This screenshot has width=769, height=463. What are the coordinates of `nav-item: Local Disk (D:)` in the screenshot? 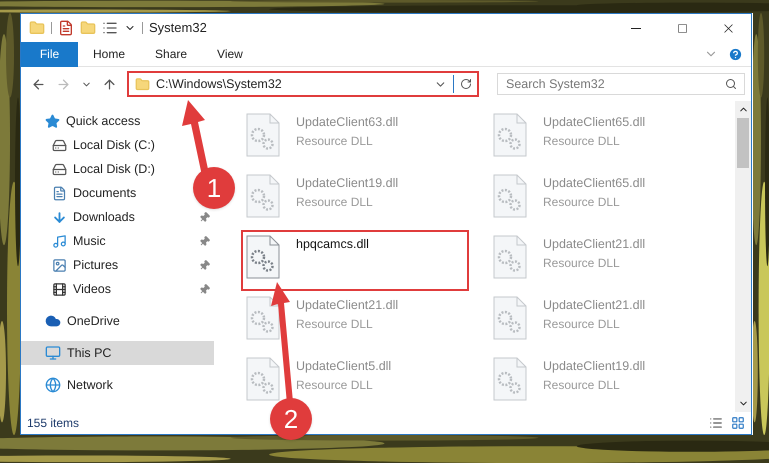 It's located at (103, 169).